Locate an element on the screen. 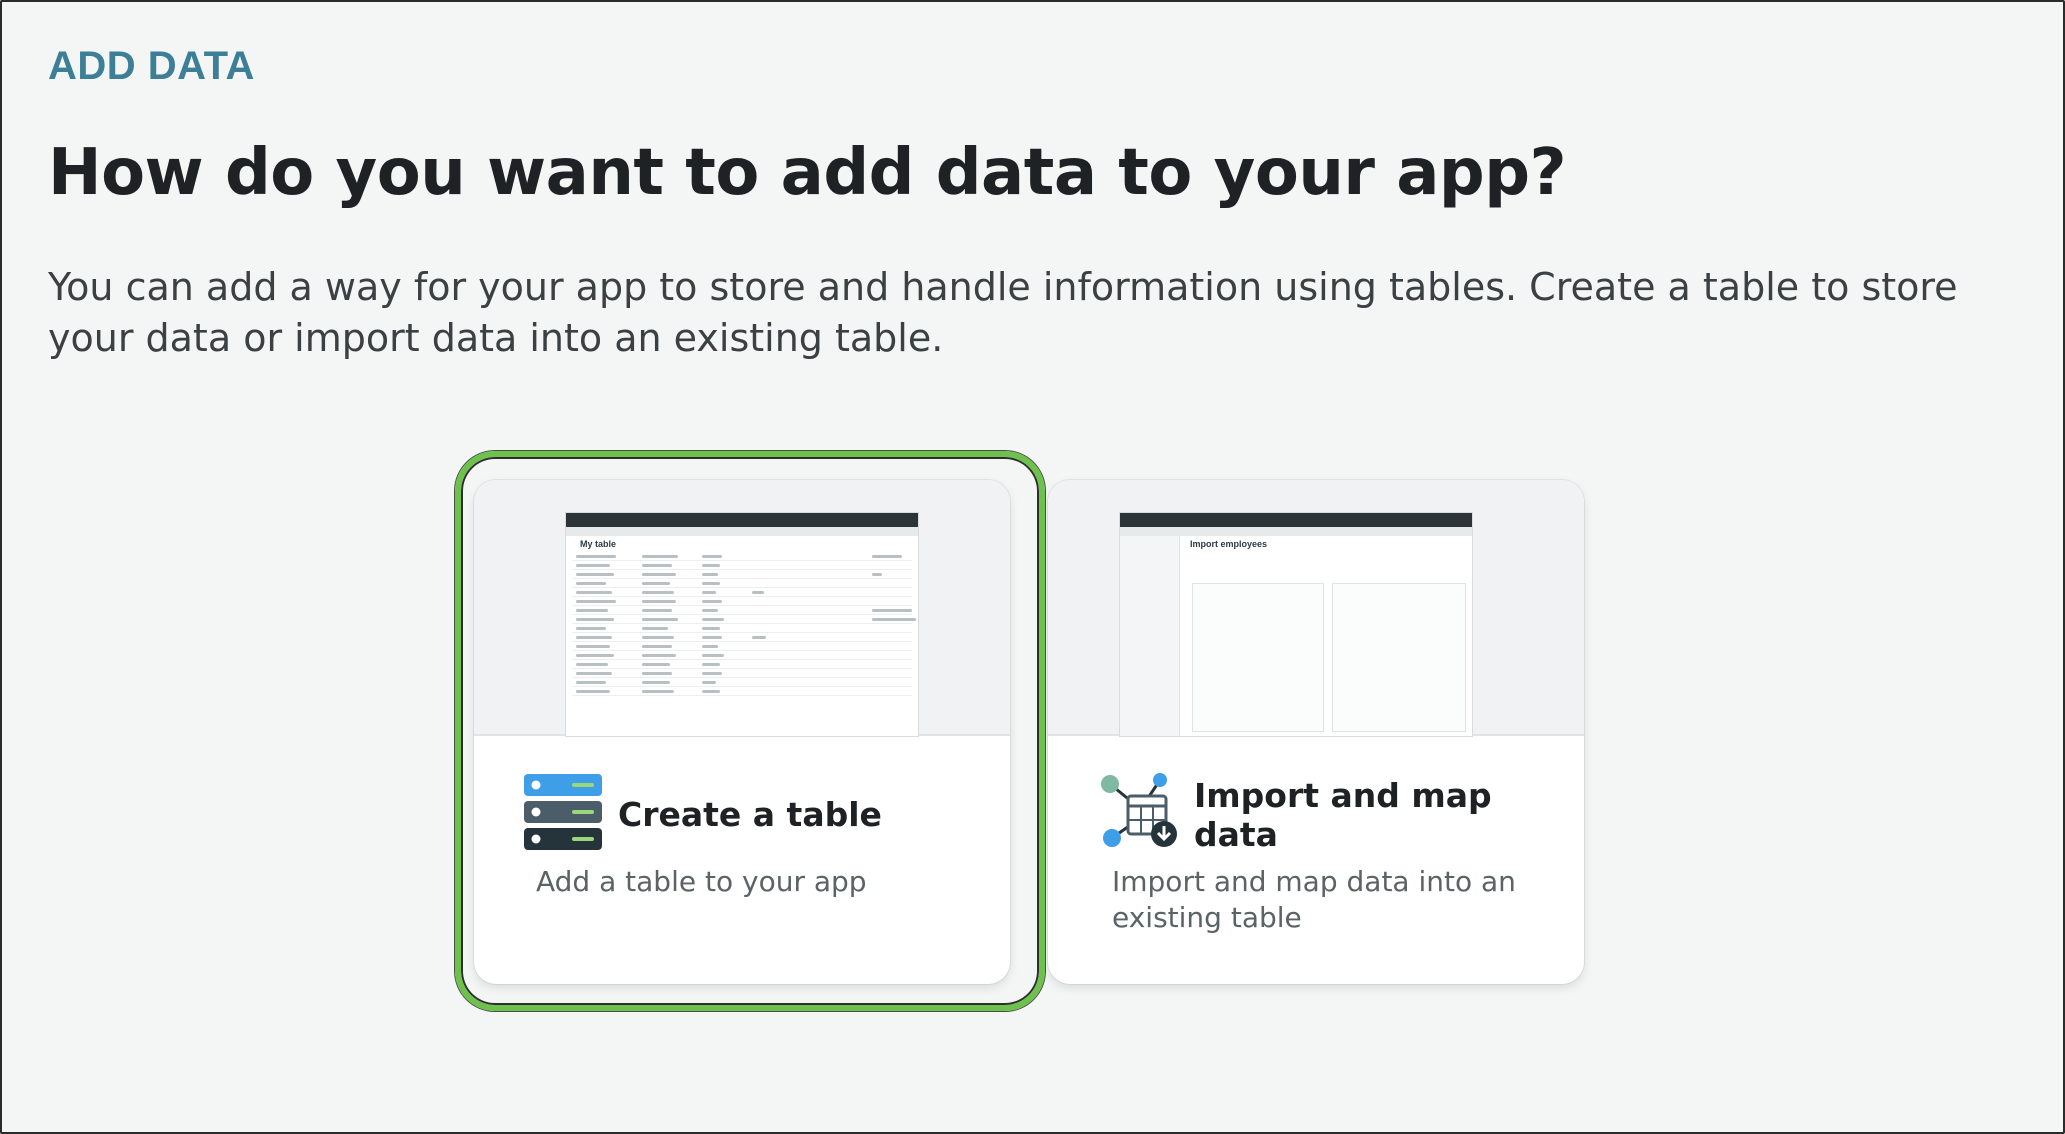 The image size is (2065, 1134). create-table-thumbnail: My table is located at coordinates (742, 608).